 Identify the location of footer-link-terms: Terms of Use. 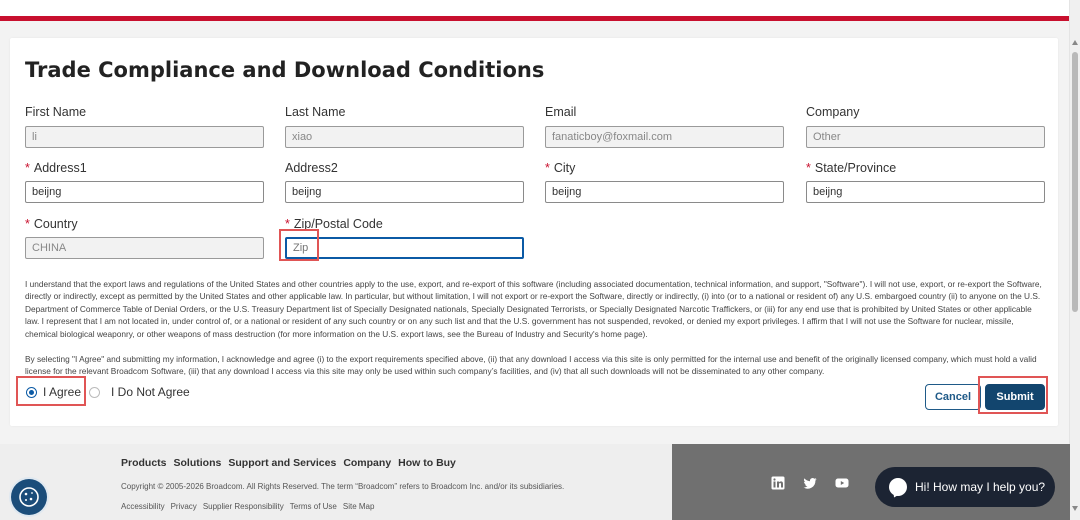
(313, 506).